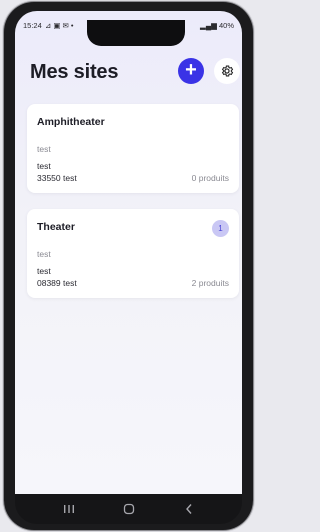 This screenshot has width=320, height=532. I want to click on site-postcode-city: 33550 test, so click(57, 178).